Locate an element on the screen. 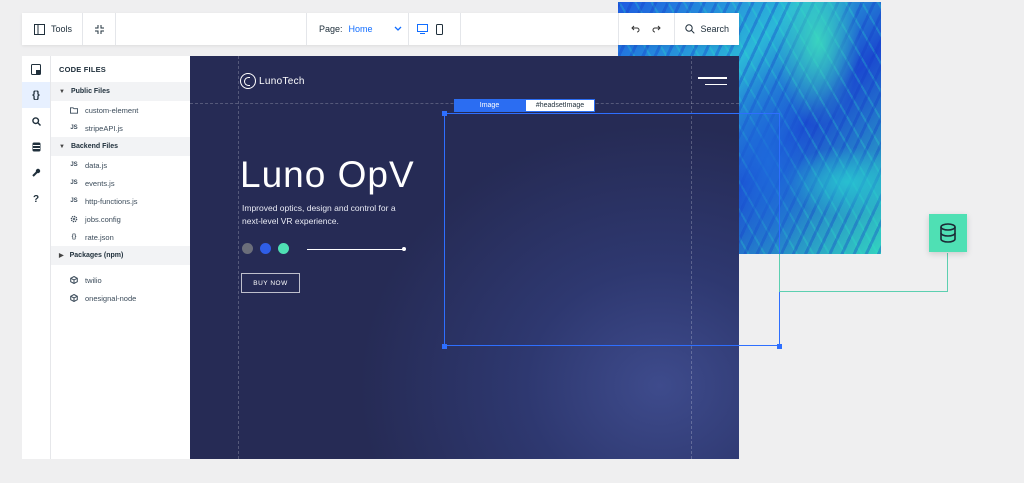 The width and height of the screenshot is (1024, 483). mobile-icon is located at coordinates (439, 29).